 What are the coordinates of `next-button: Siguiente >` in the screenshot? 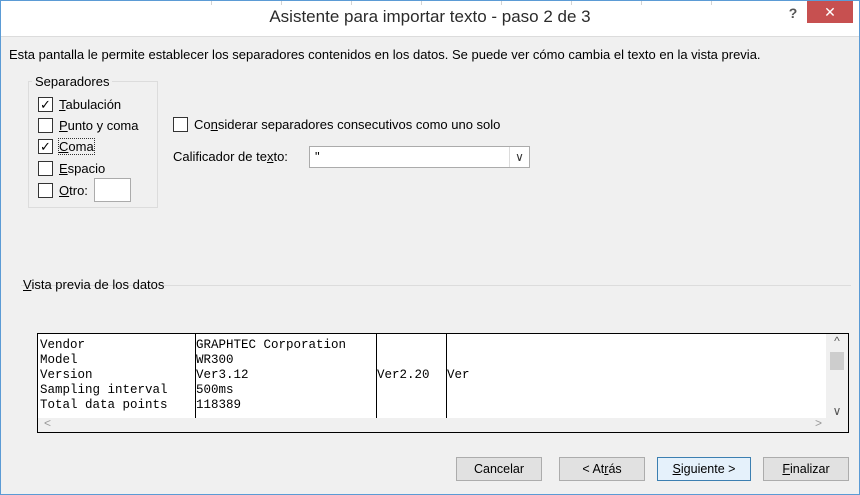 It's located at (704, 469).